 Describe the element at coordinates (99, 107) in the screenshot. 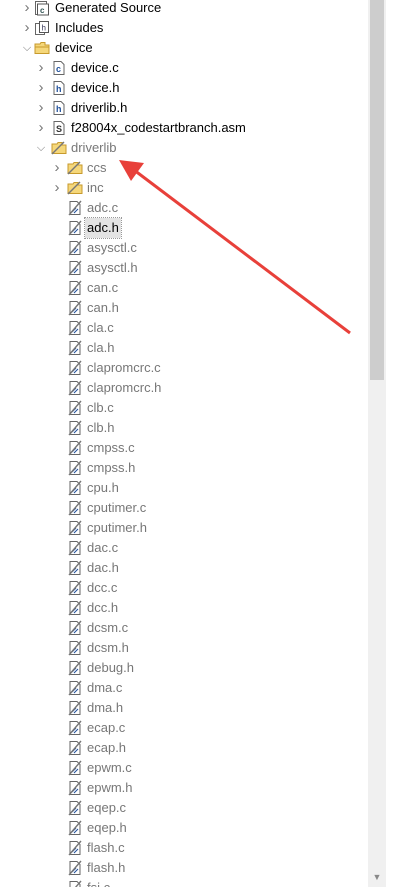

I see `tree-item-label: driverlib.h` at that location.